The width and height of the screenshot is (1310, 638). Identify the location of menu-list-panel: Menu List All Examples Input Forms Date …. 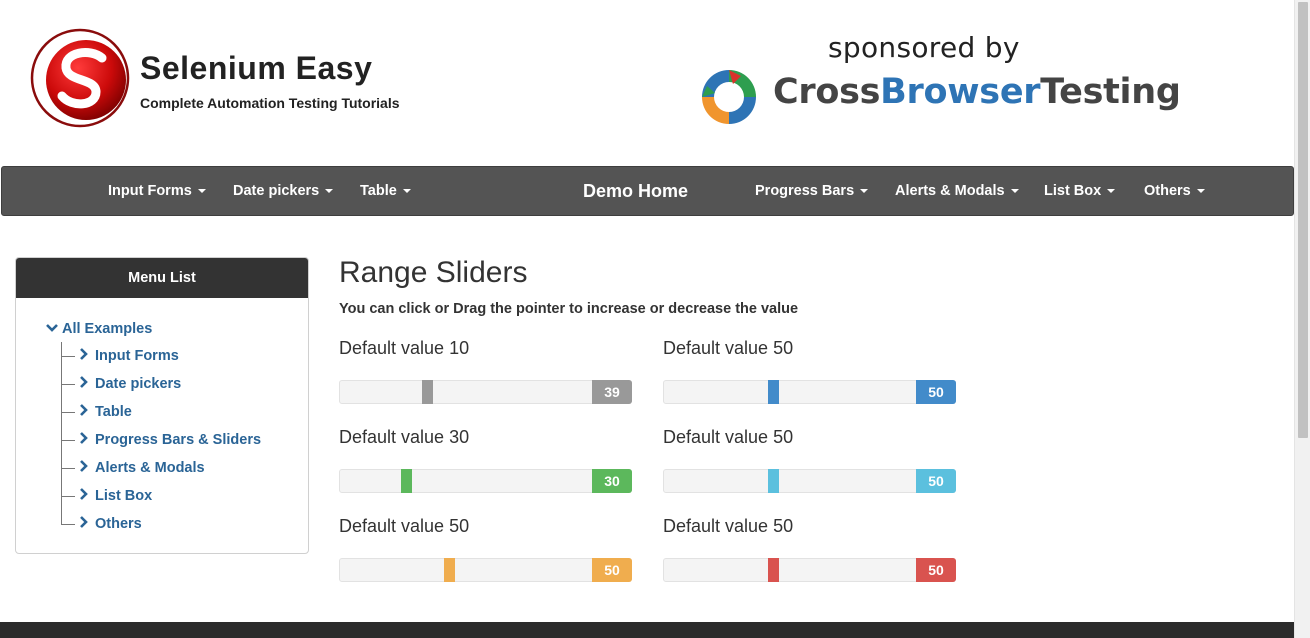
(162, 405).